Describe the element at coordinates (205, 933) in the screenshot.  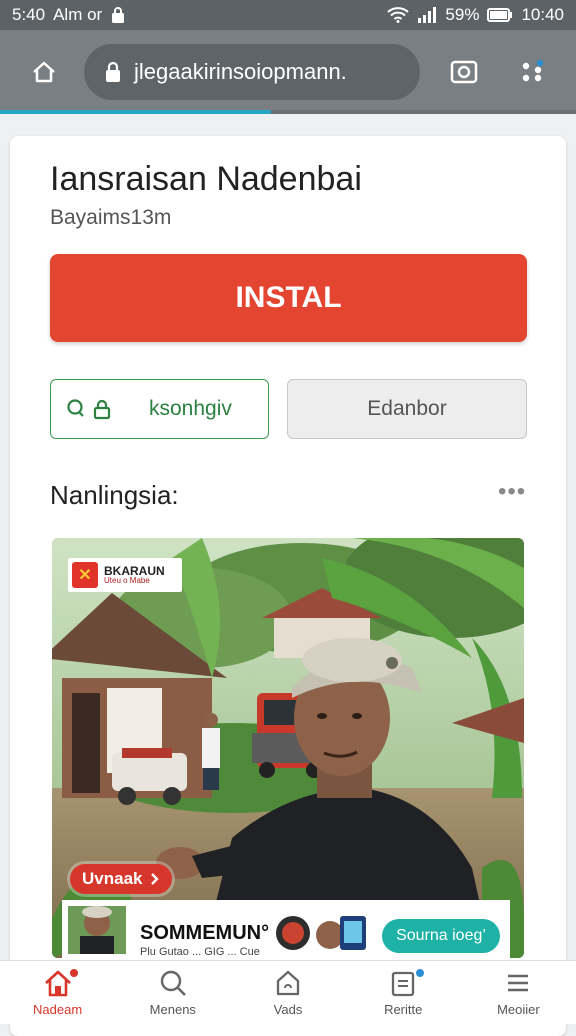
I see `banner-title: SOMMEMUN°` at that location.